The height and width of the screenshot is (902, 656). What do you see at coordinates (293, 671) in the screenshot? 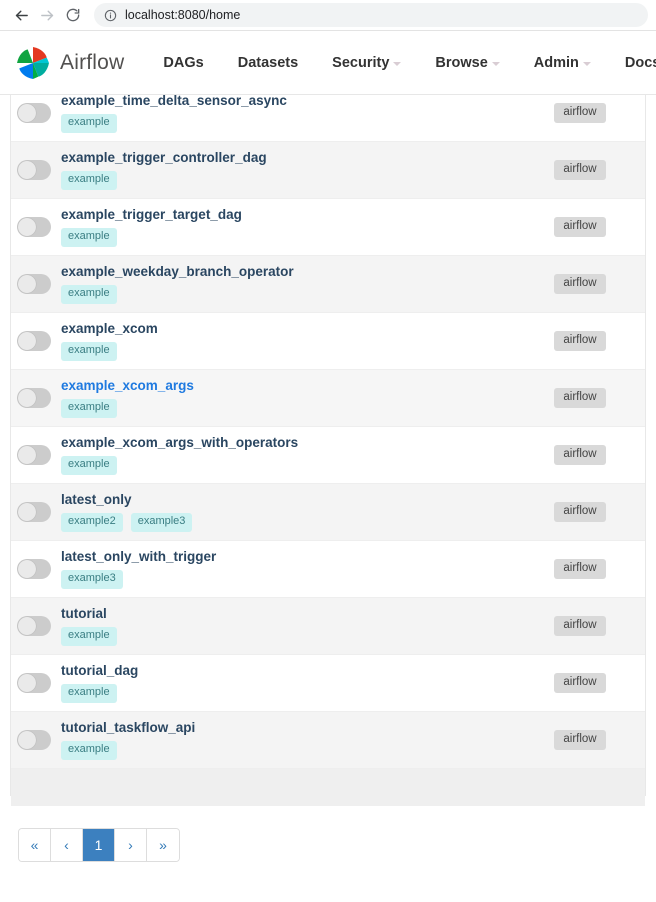
I see `dag-name-link: tutorial_dag` at bounding box center [293, 671].